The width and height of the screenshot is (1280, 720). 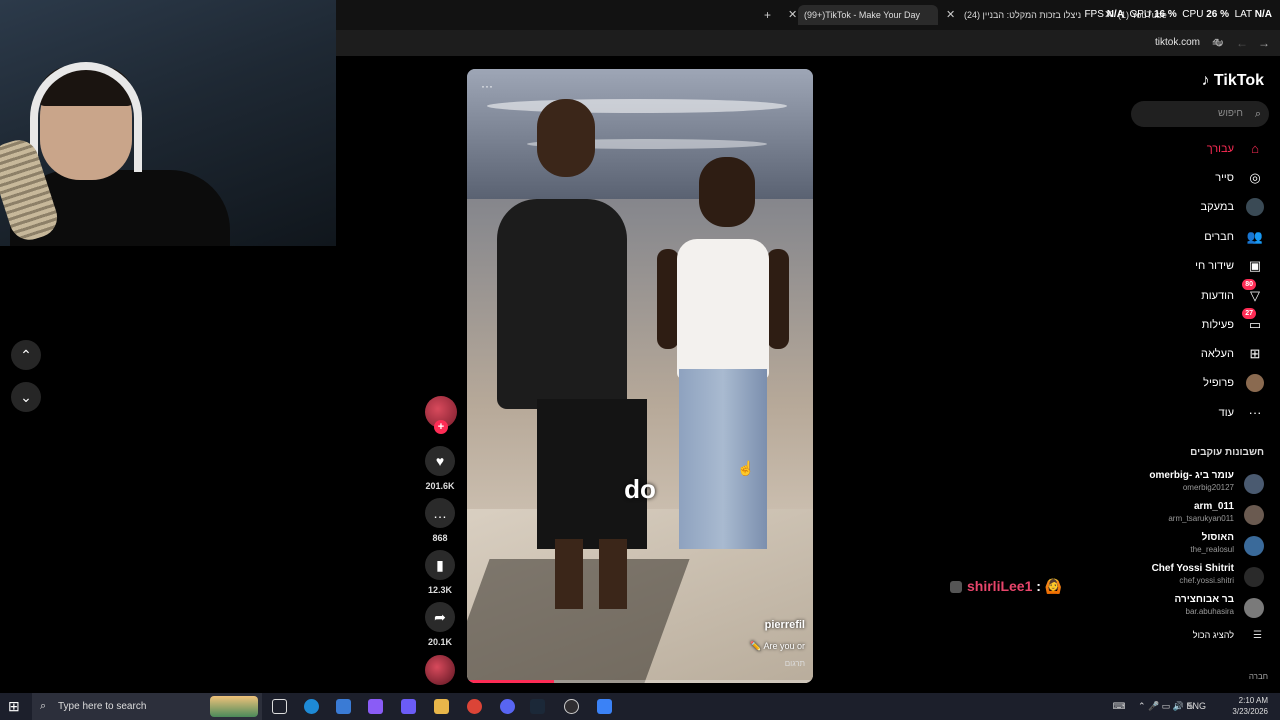 What do you see at coordinates (1227, 452) in the screenshot?
I see `following-accounts-title: חשבונות עוקבים` at bounding box center [1227, 452].